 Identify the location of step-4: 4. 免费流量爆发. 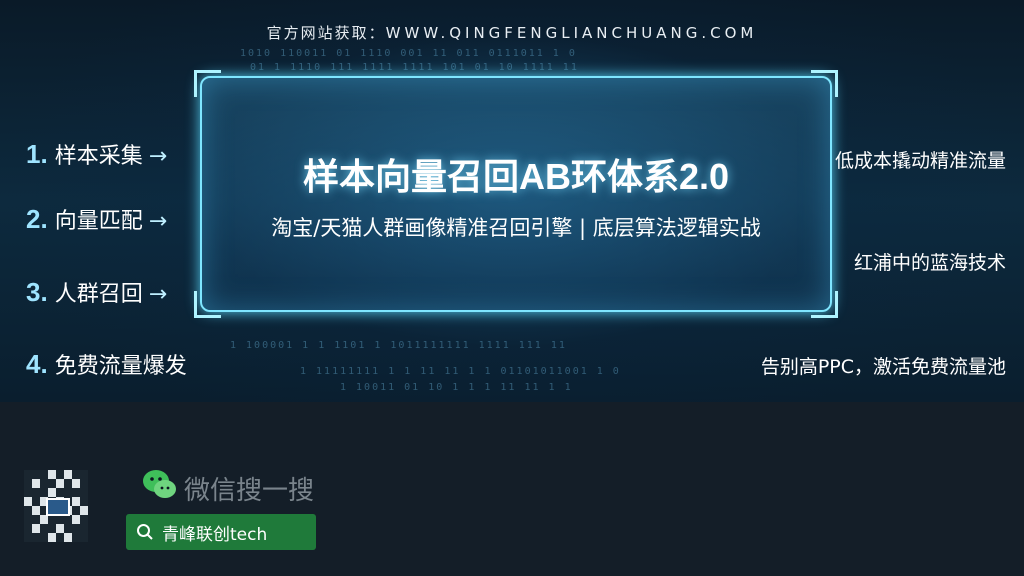
(106, 364).